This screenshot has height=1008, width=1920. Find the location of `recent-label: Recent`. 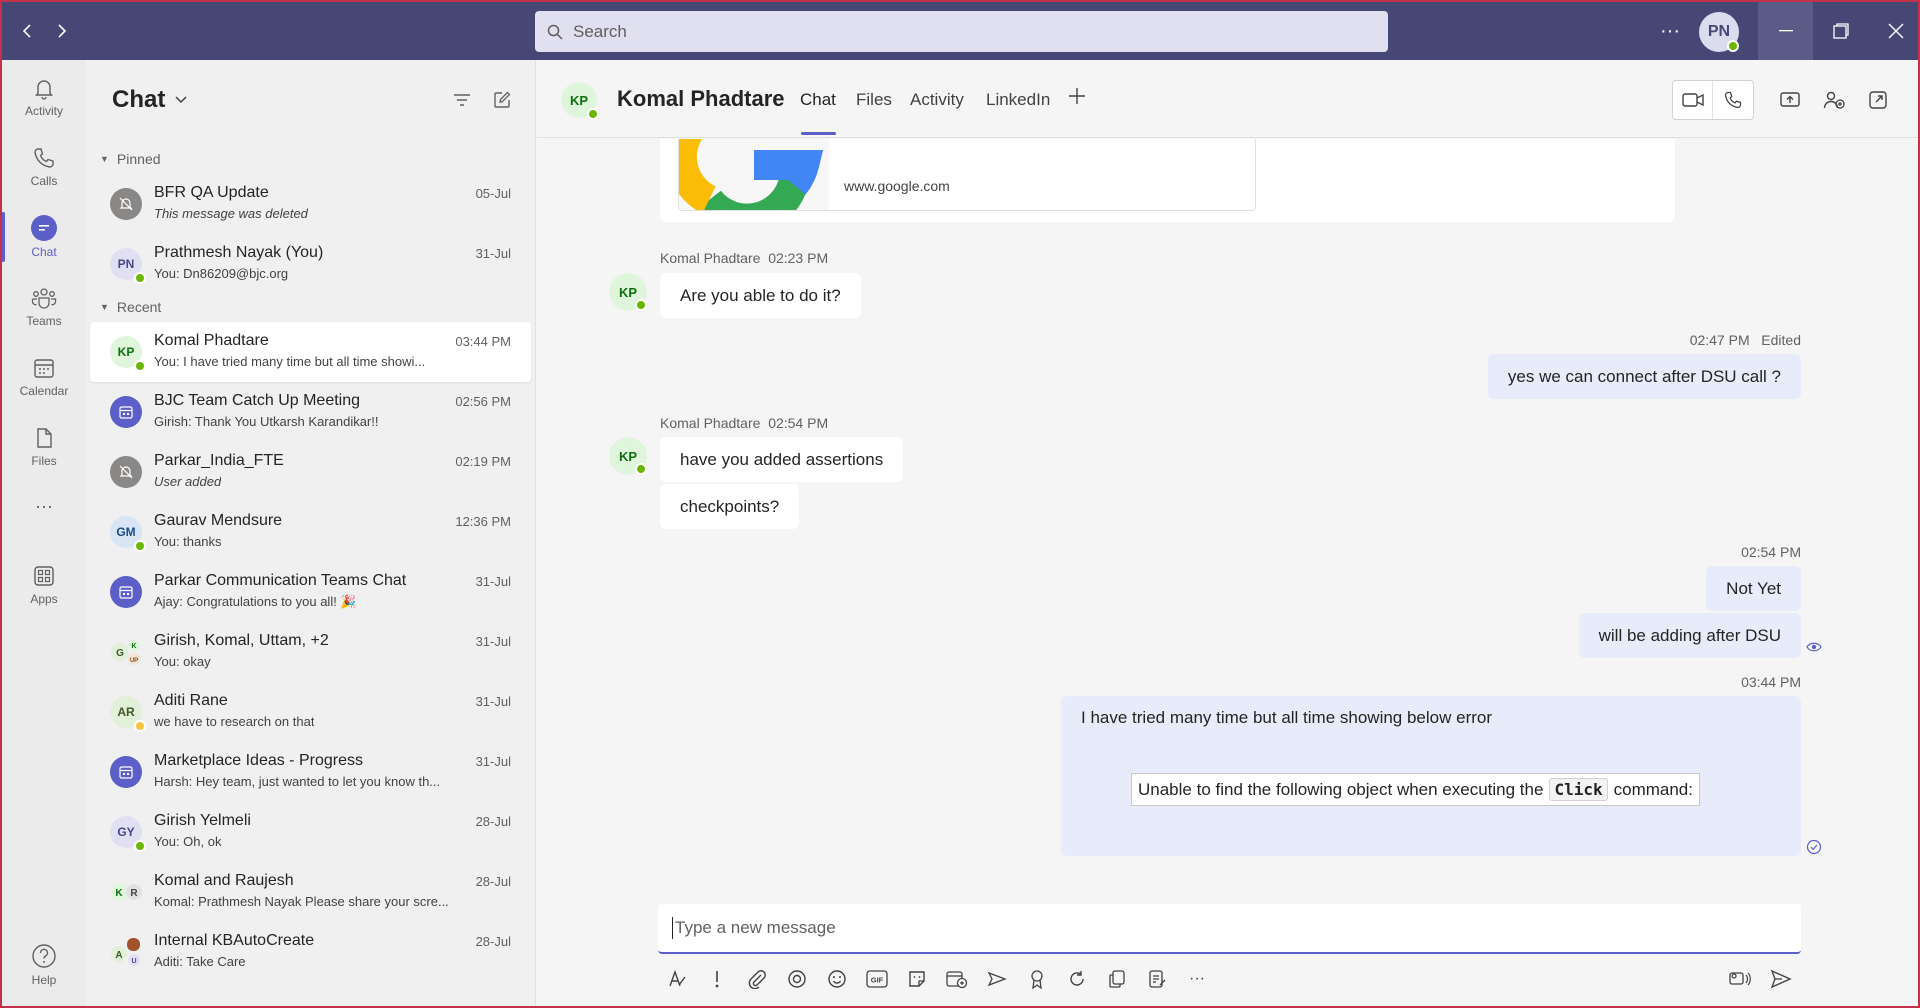

recent-label: Recent is located at coordinates (139, 307).